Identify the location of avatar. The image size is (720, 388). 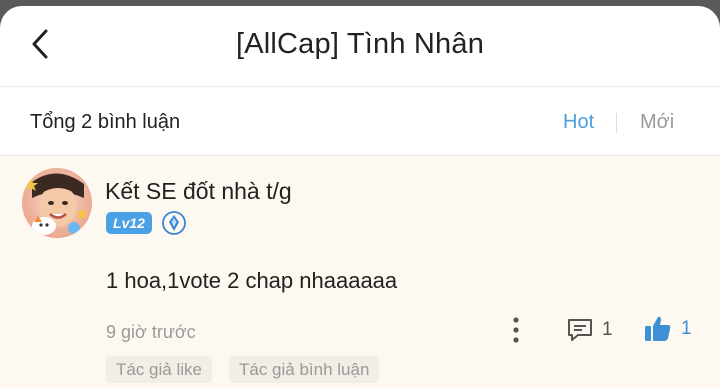
(57, 203).